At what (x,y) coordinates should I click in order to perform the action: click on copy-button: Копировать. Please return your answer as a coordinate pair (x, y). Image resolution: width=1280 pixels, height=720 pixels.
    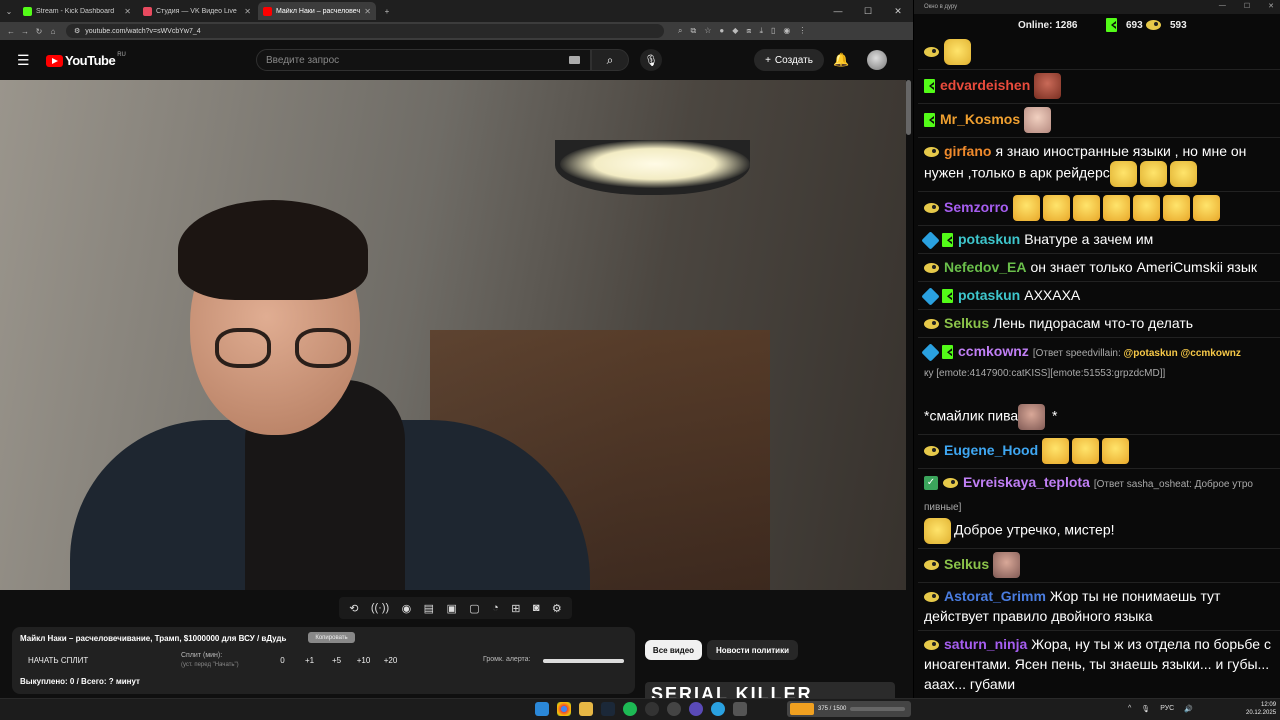
    Looking at the image, I should click on (331, 637).